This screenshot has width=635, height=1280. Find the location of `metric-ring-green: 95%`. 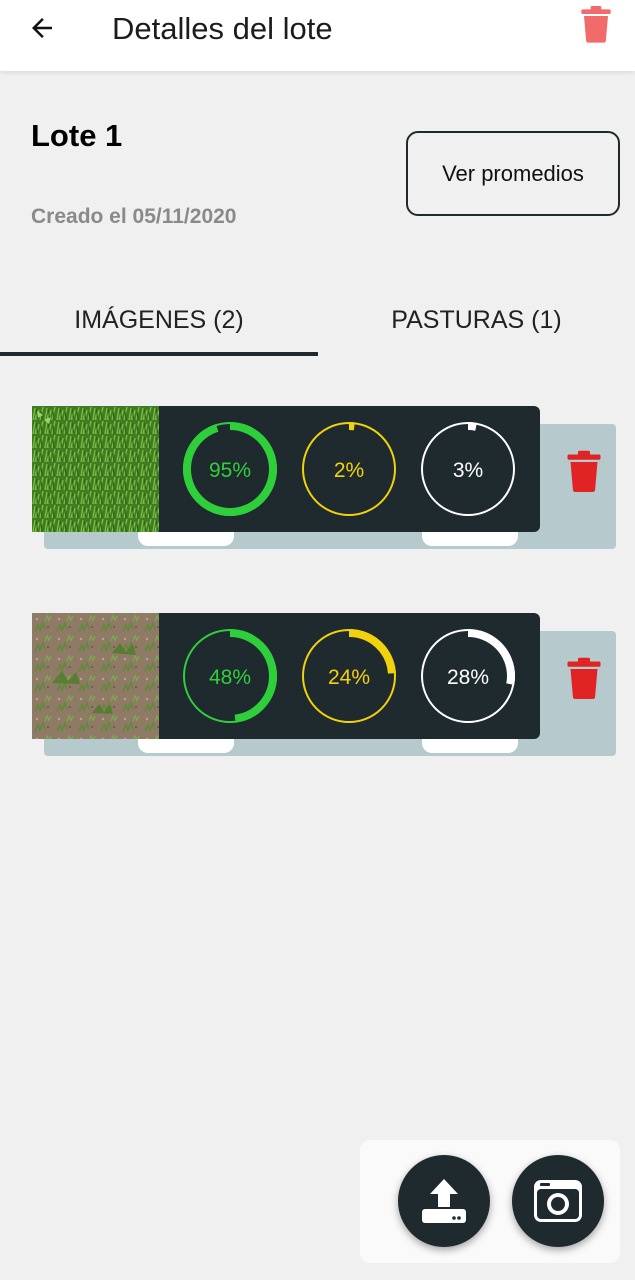

metric-ring-green: 95% is located at coordinates (230, 469).